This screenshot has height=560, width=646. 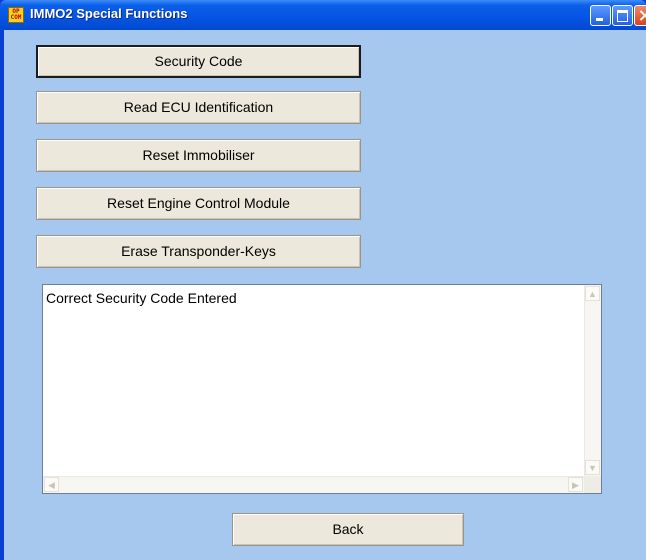 I want to click on scroll-left-arrow-icon: ◀, so click(x=51, y=484).